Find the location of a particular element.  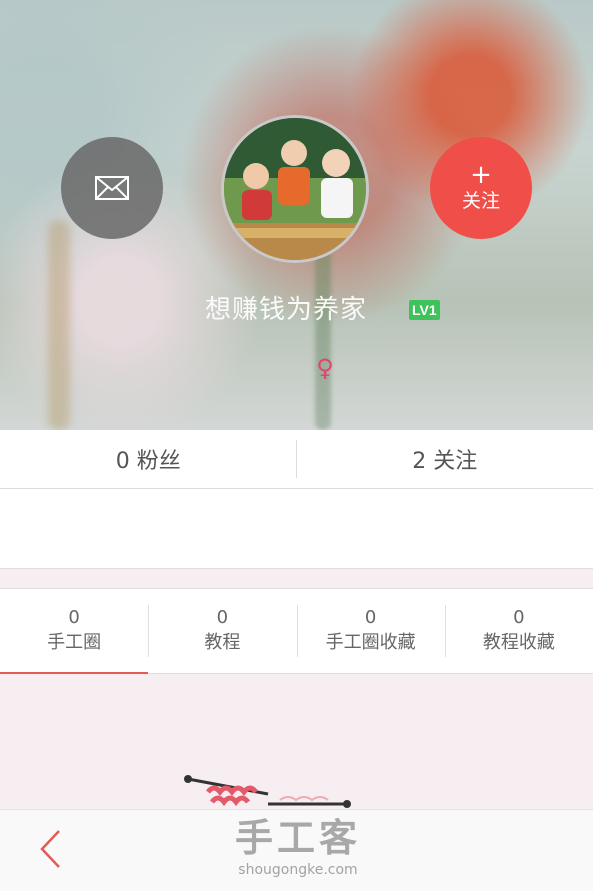

watermark-logo: 手工客 is located at coordinates (298, 838).